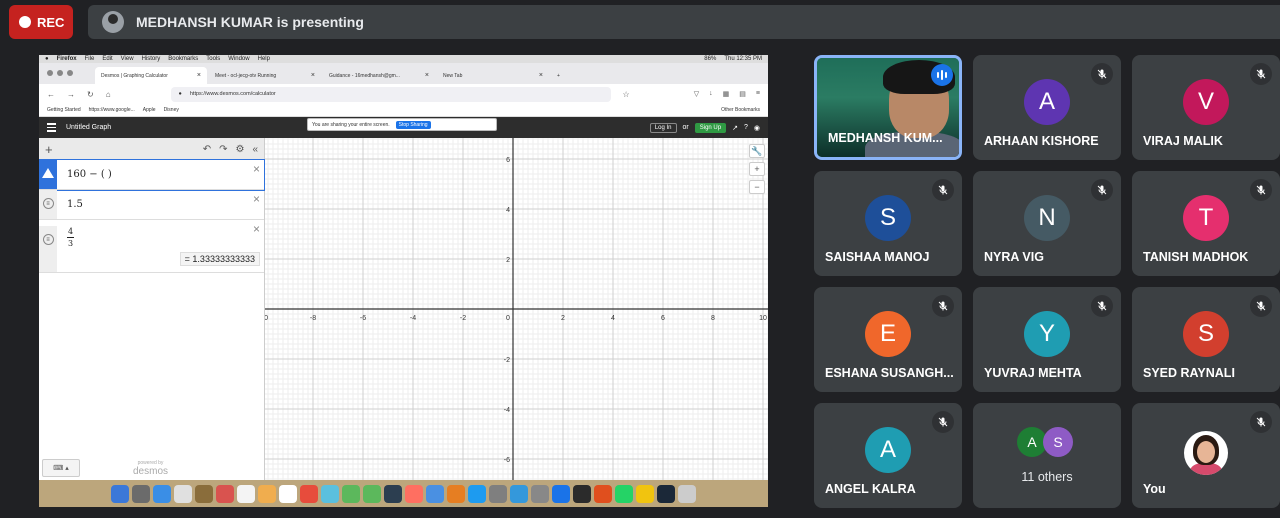 This screenshot has height=518, width=1280. What do you see at coordinates (740, 110) in the screenshot?
I see `other-bookmarks: Other Bookmarks` at bounding box center [740, 110].